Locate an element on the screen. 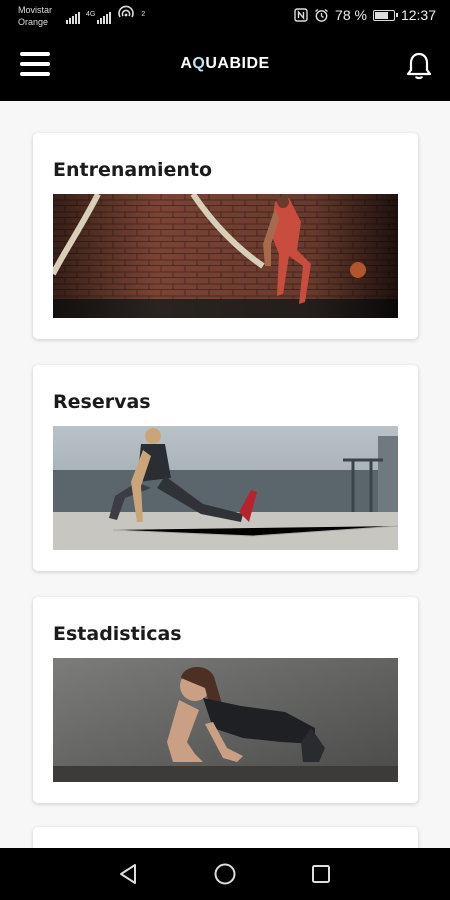 The height and width of the screenshot is (900, 450). card-partial is located at coordinates (225, 837).